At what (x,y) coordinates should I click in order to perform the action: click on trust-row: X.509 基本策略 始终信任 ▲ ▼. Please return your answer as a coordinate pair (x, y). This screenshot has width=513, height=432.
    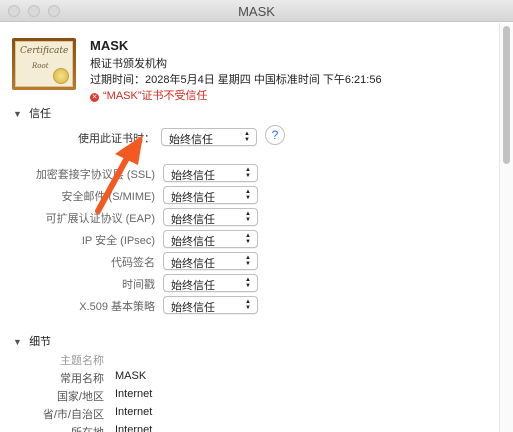
    Looking at the image, I should click on (249, 305).